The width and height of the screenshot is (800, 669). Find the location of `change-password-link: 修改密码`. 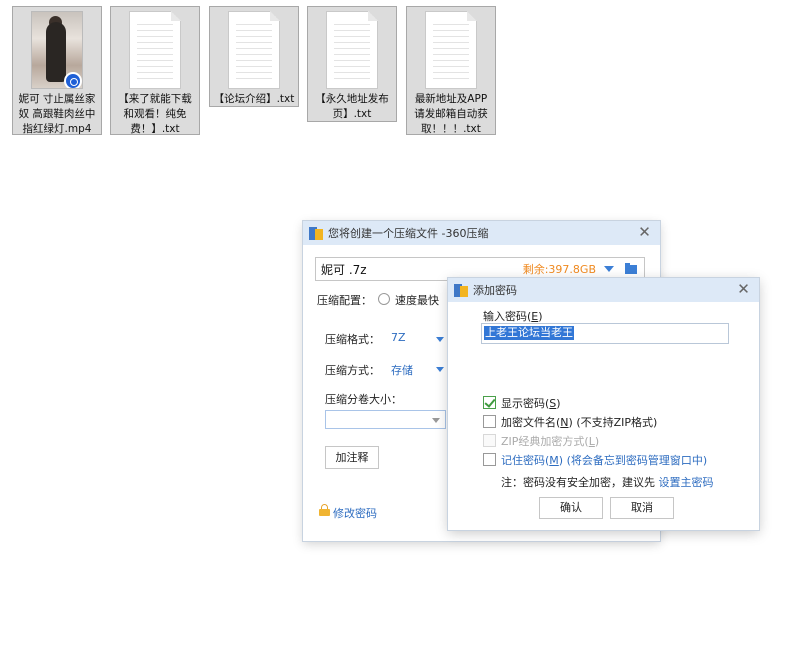

change-password-link: 修改密码 is located at coordinates (355, 513).